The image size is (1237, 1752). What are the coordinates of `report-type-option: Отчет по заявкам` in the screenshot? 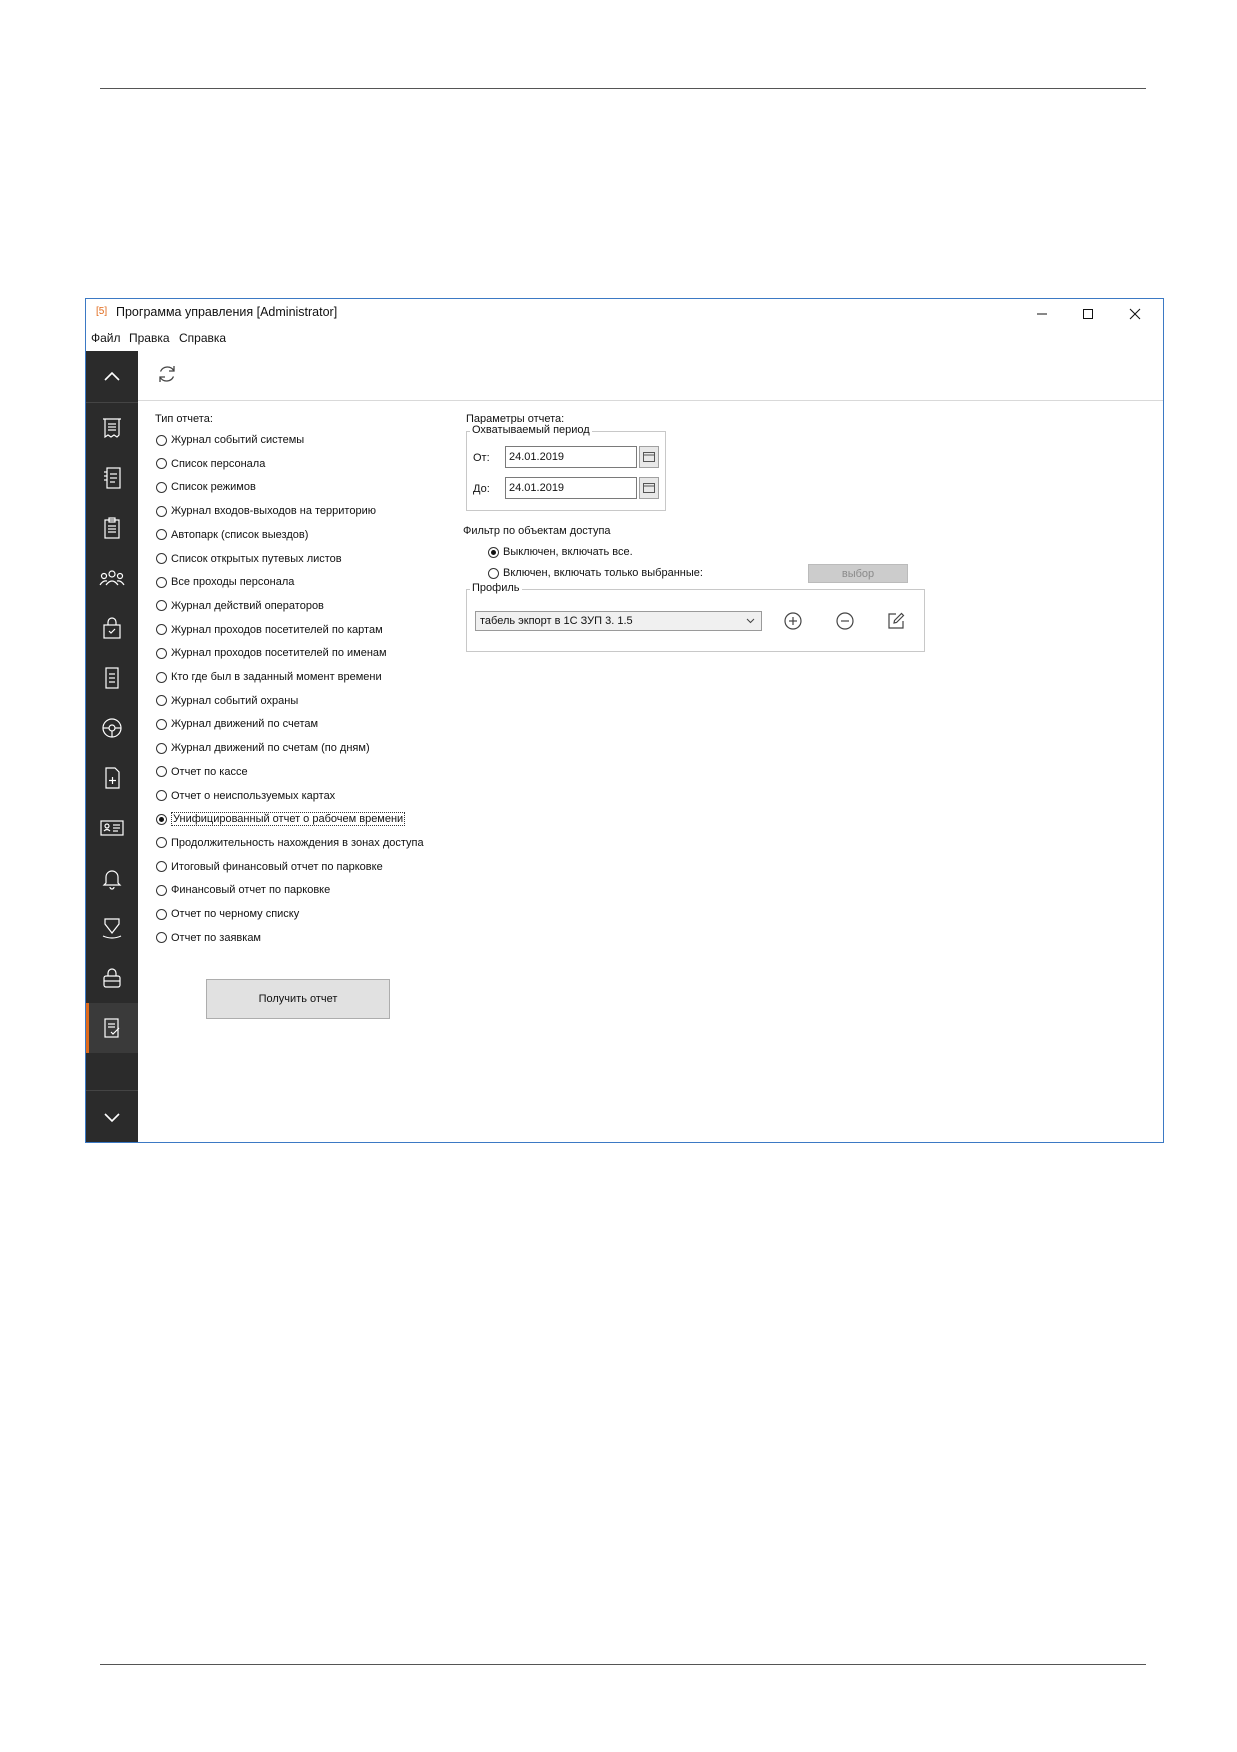 It's located at (208, 938).